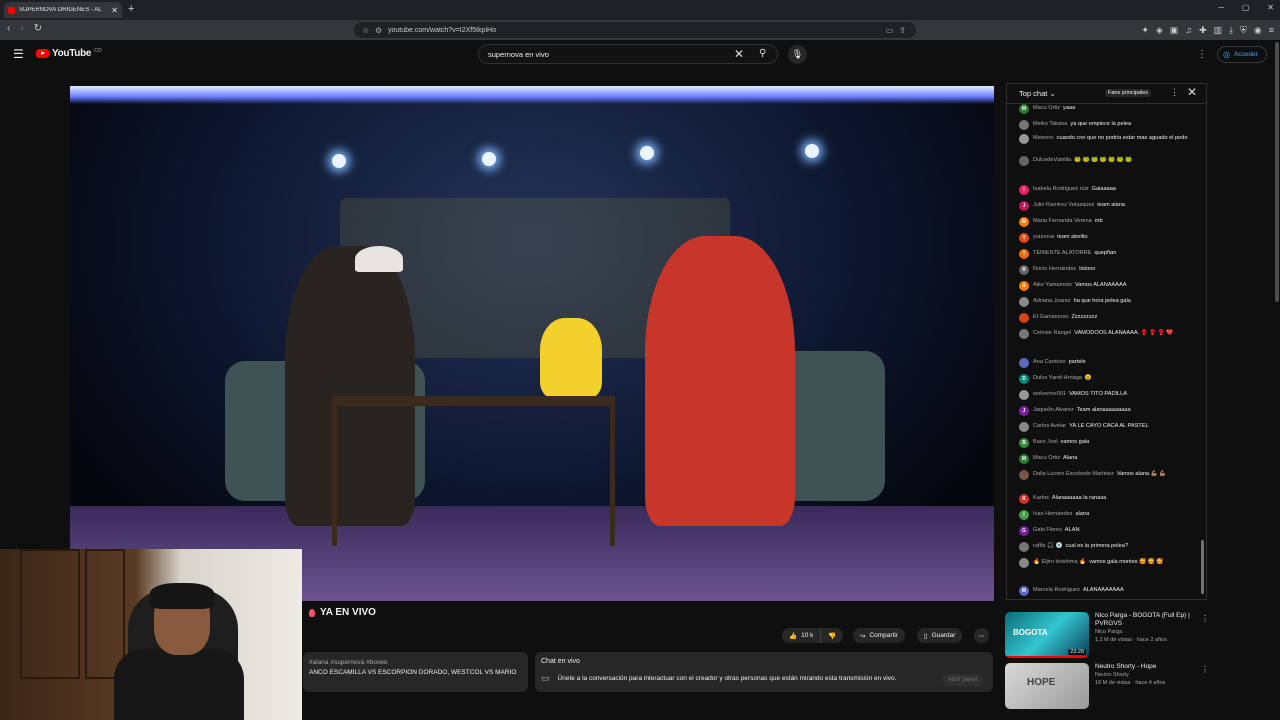  Describe the element at coordinates (1231, 30) in the screenshot. I see `download-icon: ⤓` at that location.